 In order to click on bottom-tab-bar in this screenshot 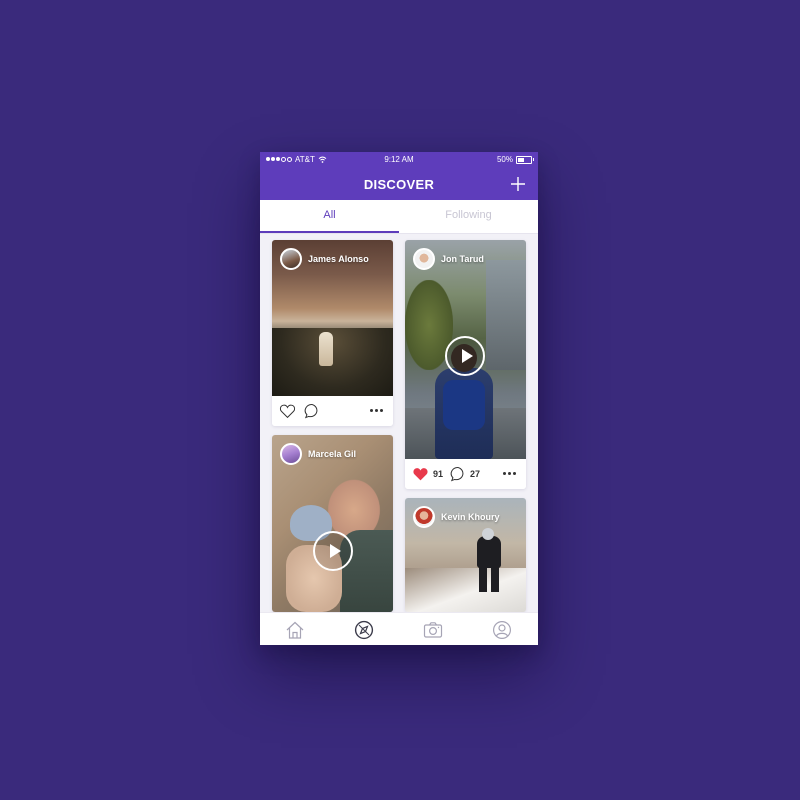, I will do `click(399, 628)`.